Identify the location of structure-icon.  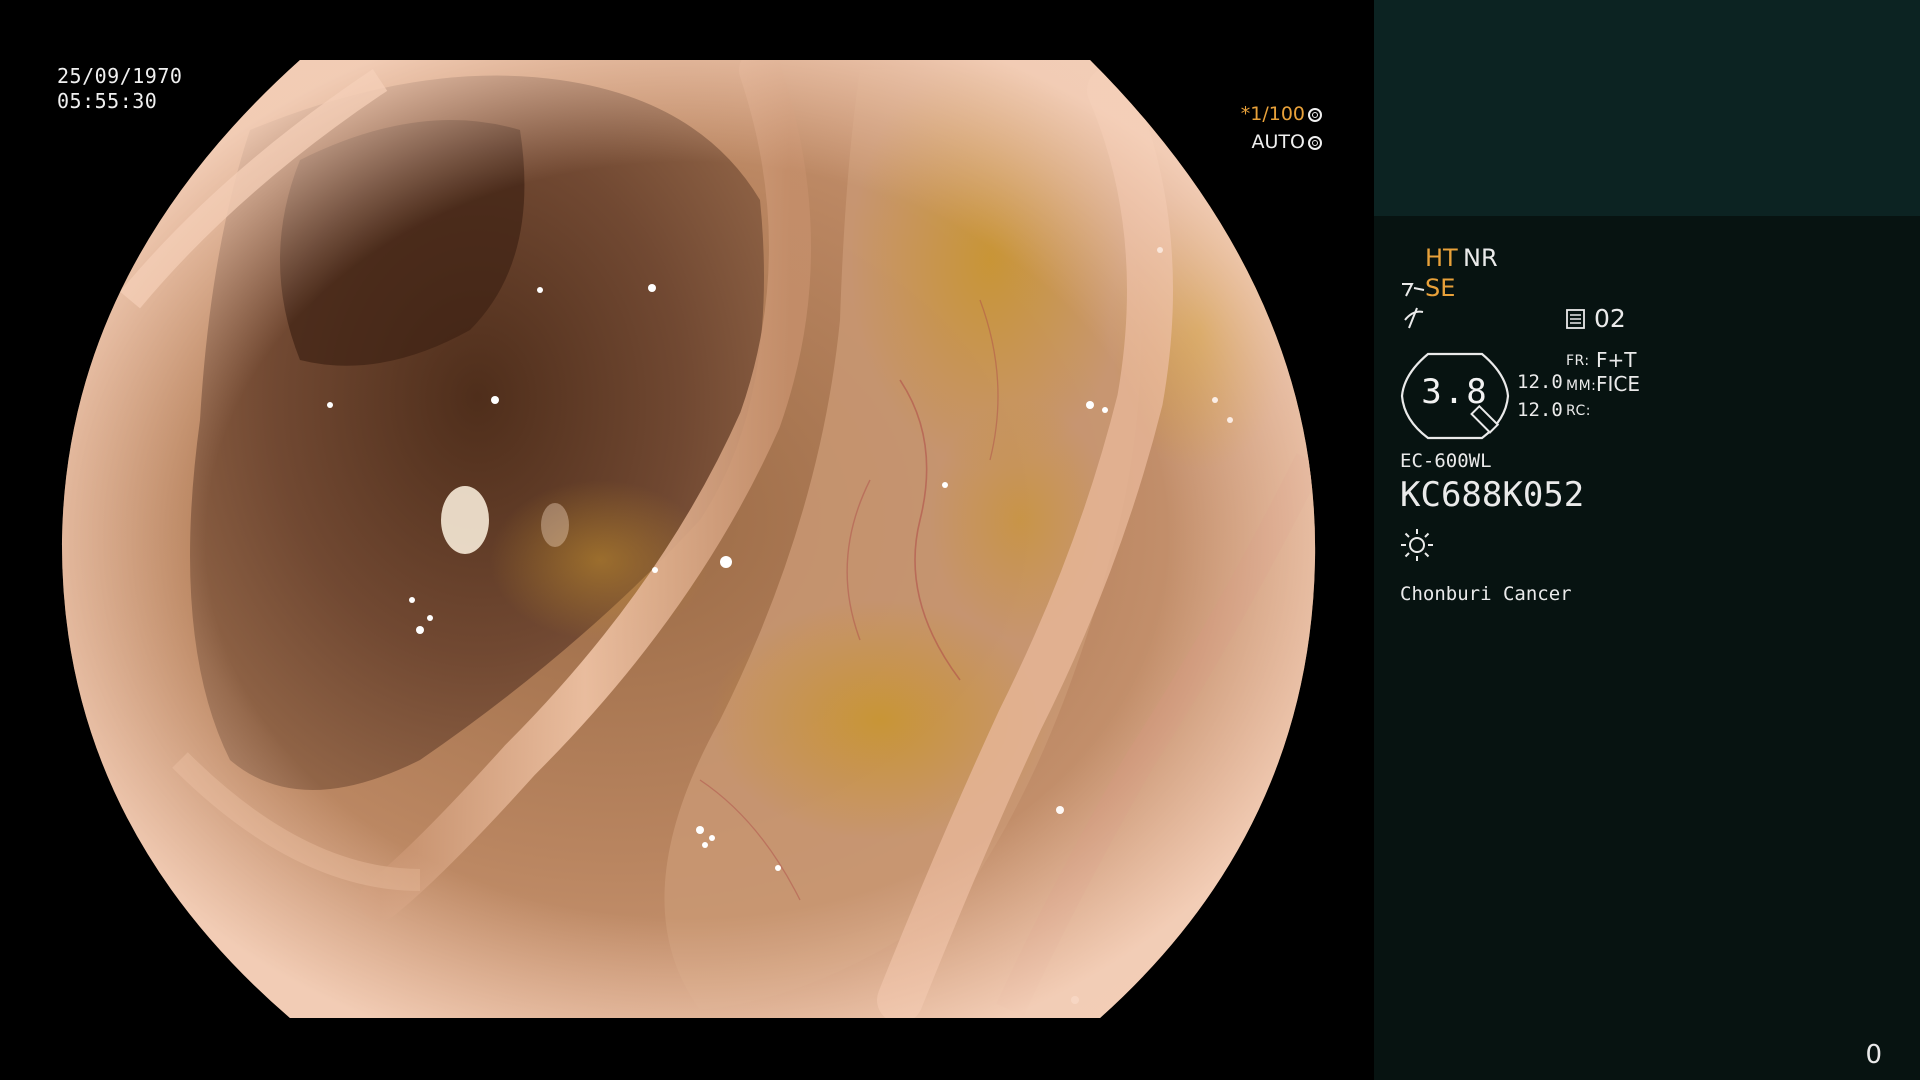
(1414, 318).